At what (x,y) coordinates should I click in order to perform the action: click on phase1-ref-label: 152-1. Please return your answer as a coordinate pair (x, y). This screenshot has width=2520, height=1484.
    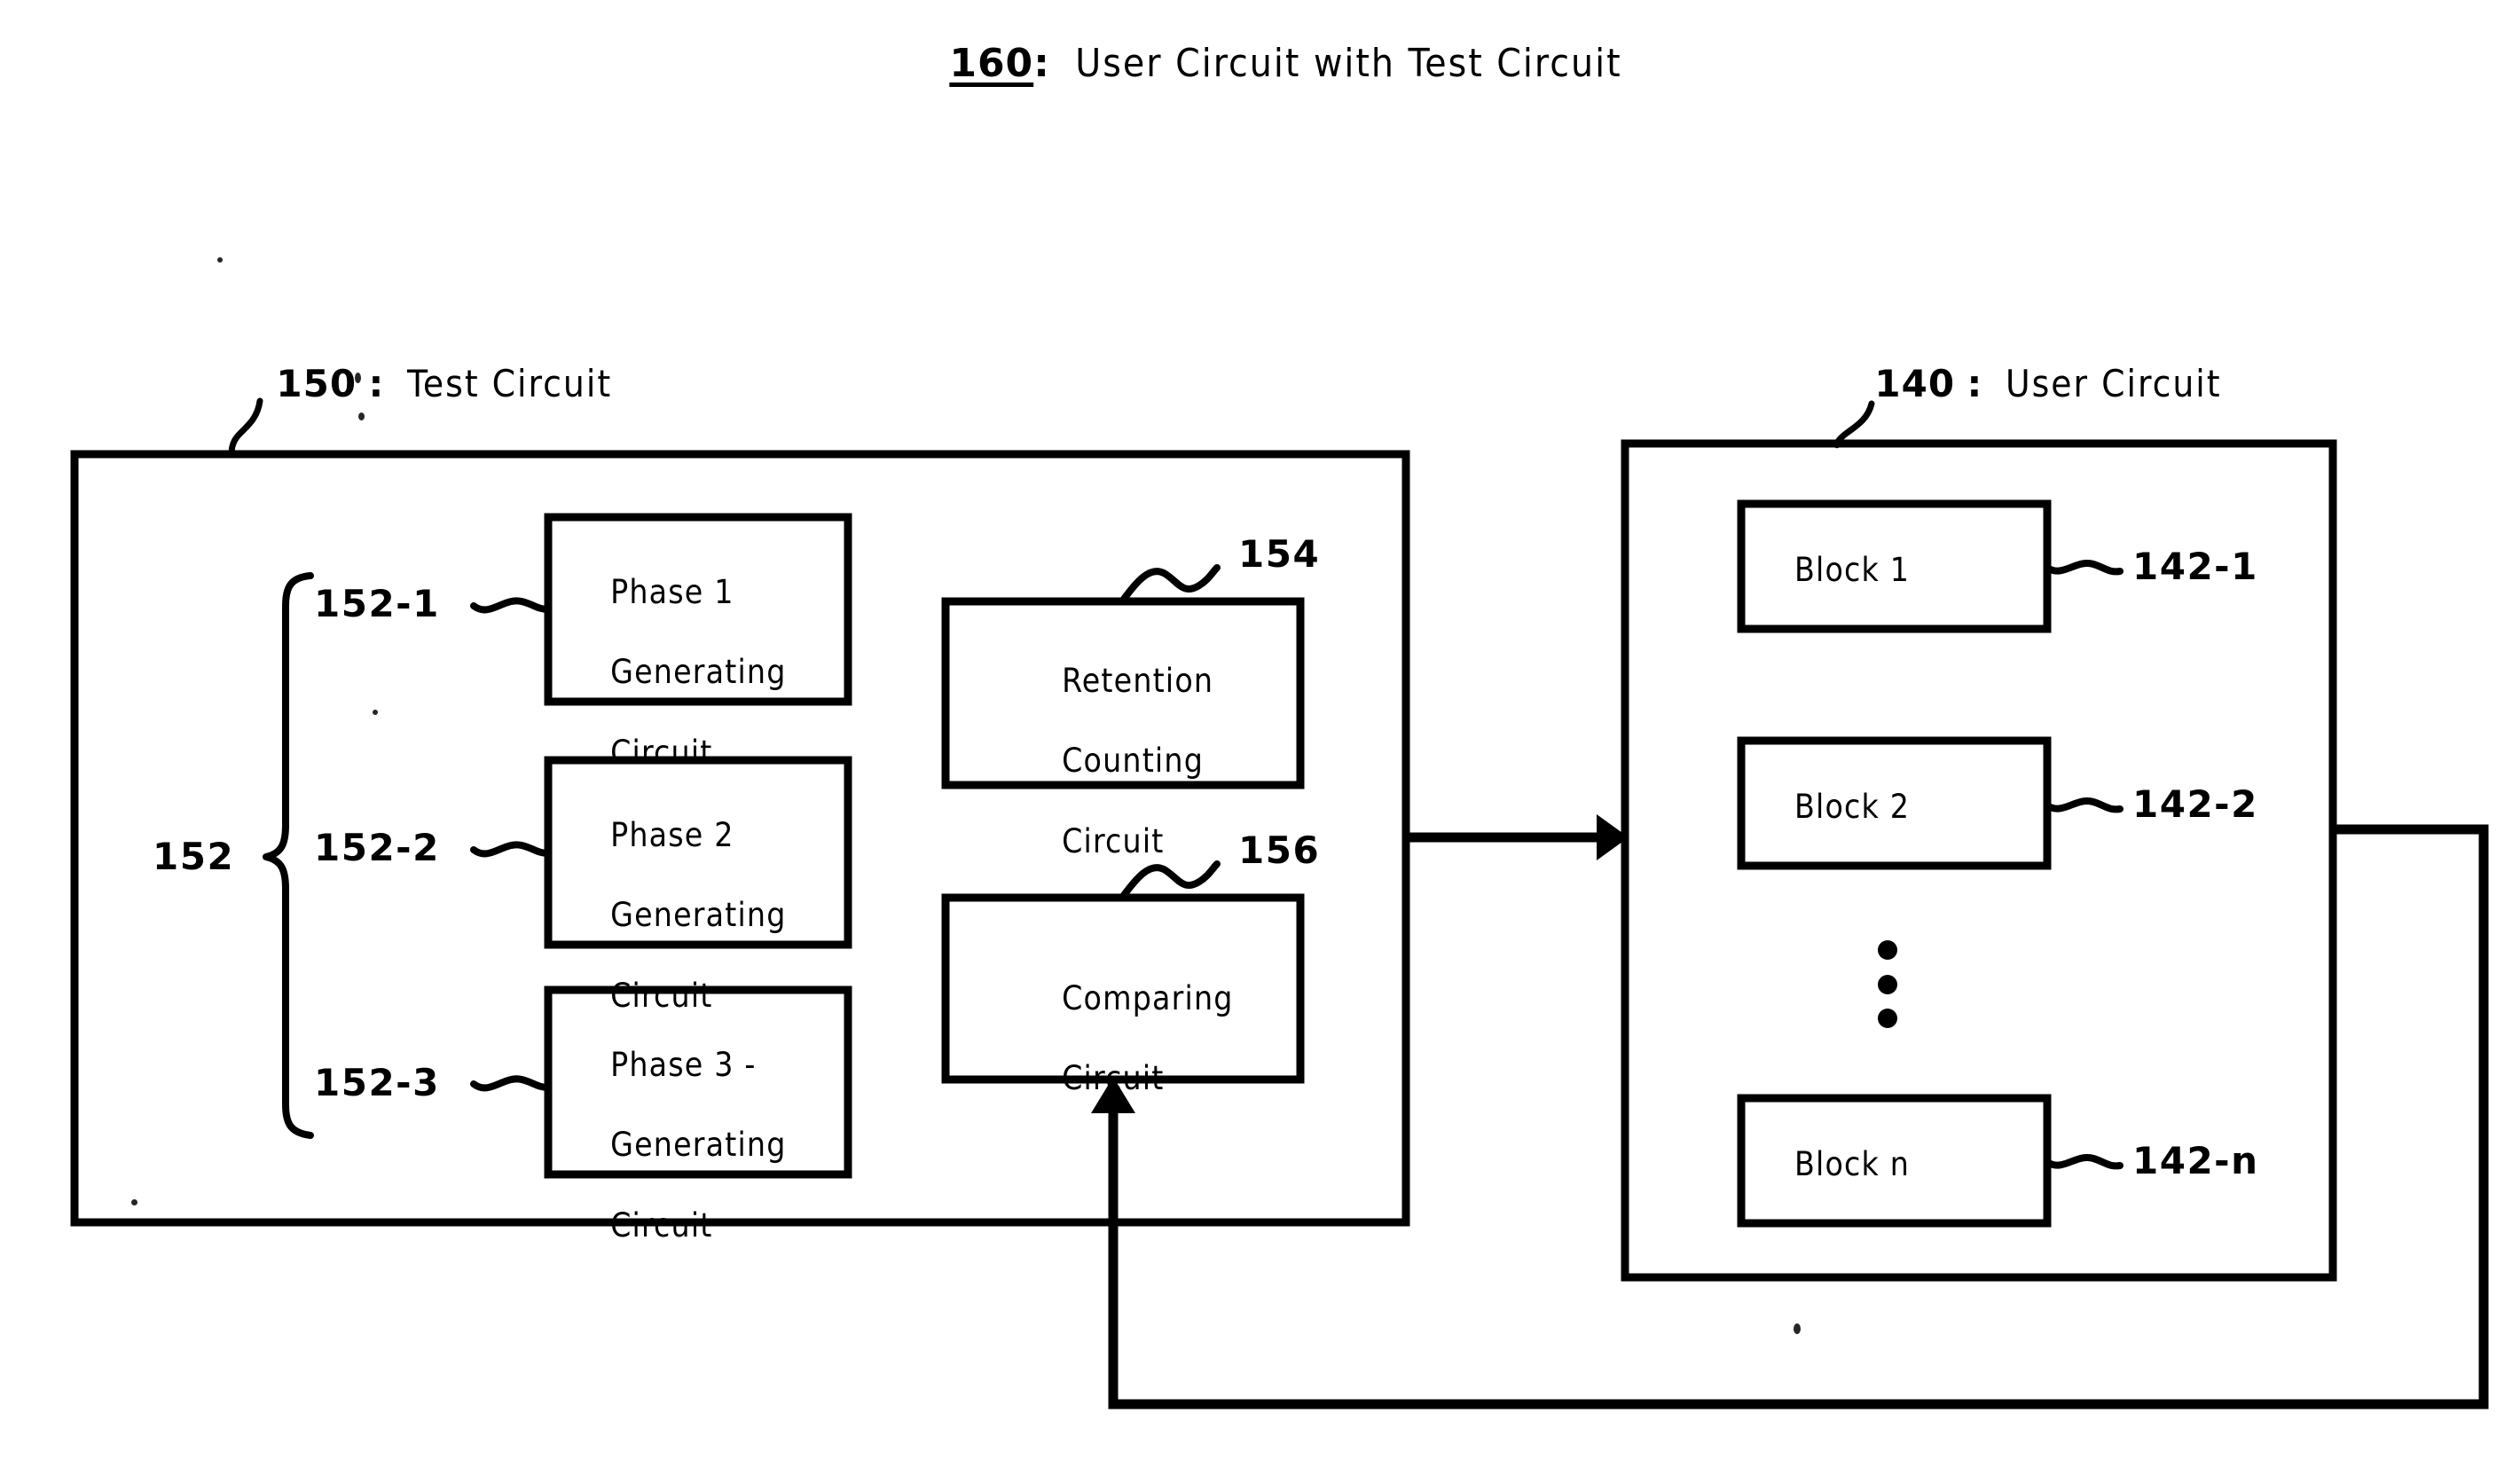
    Looking at the image, I should click on (377, 603).